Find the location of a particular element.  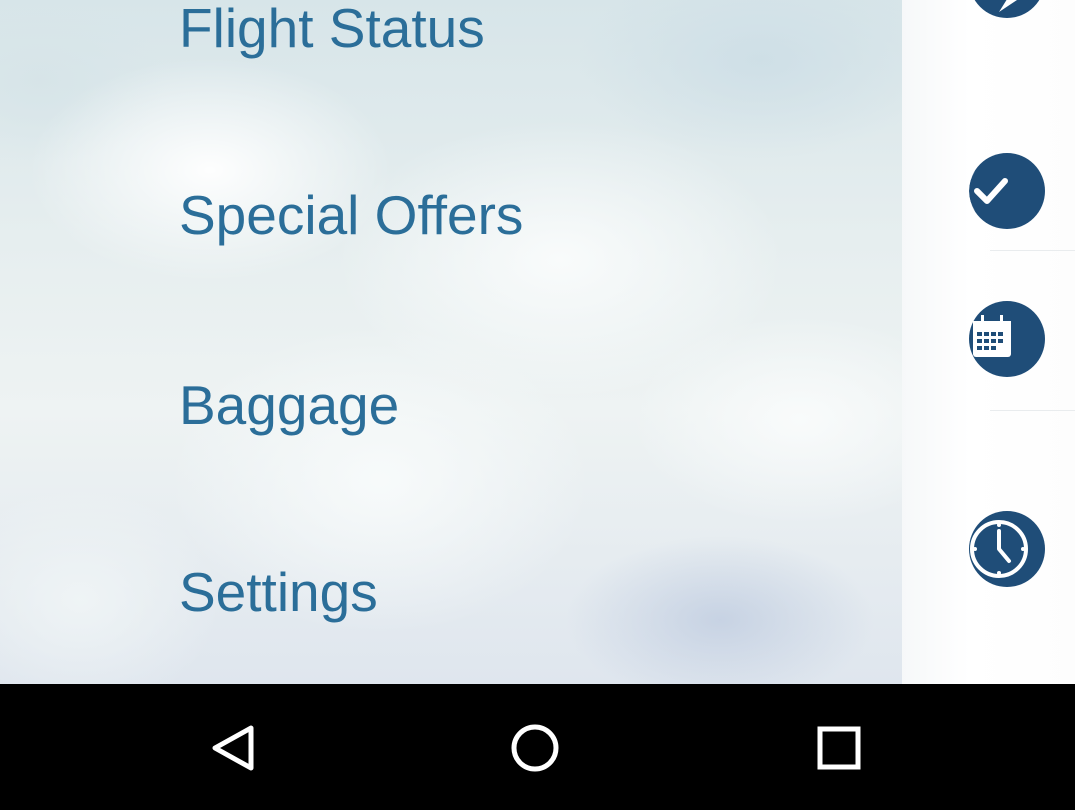

back-icon is located at coordinates (233, 748).